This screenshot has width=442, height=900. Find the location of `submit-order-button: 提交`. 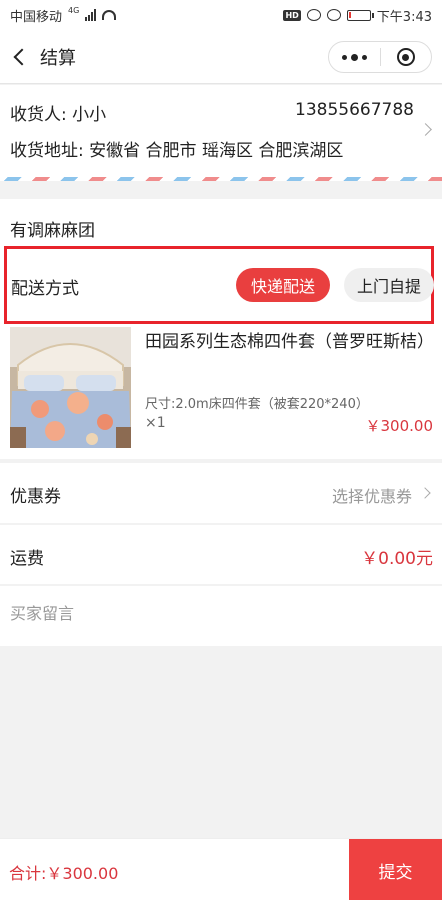

submit-order-button: 提交 is located at coordinates (395, 869).